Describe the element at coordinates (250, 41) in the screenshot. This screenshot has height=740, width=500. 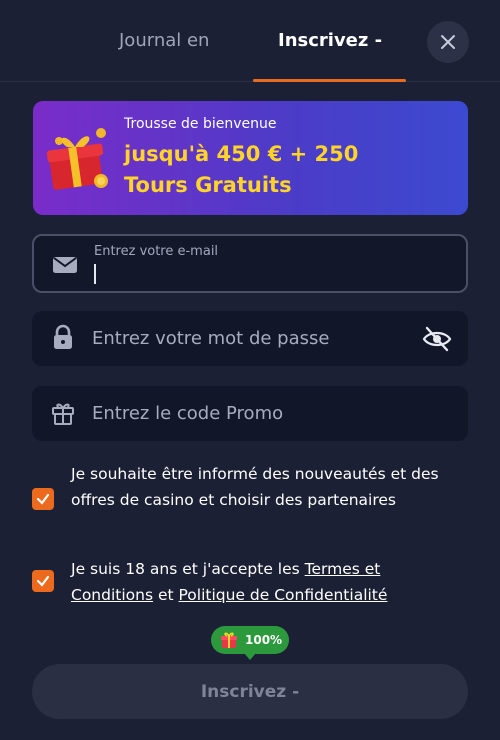
I see `auth-tabs: Journal en Inscrivez -` at that location.